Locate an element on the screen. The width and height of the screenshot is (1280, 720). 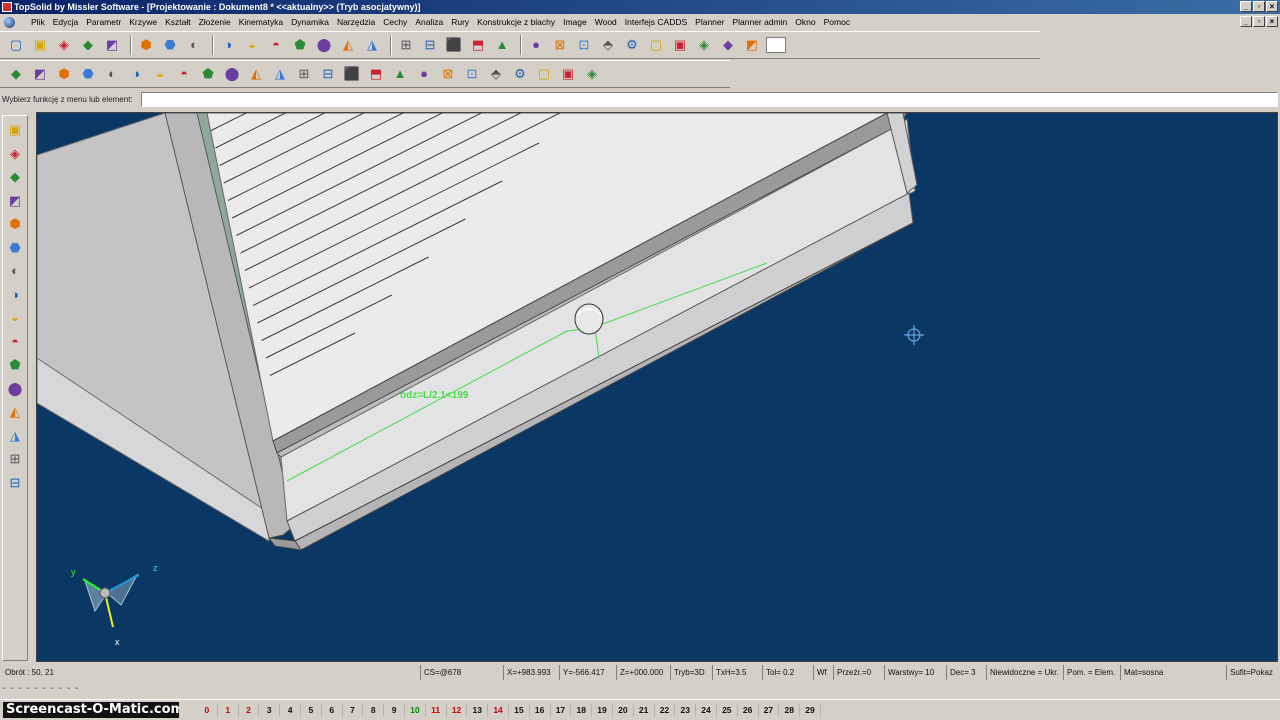
layer-button: 23 is located at coordinates (686, 710).